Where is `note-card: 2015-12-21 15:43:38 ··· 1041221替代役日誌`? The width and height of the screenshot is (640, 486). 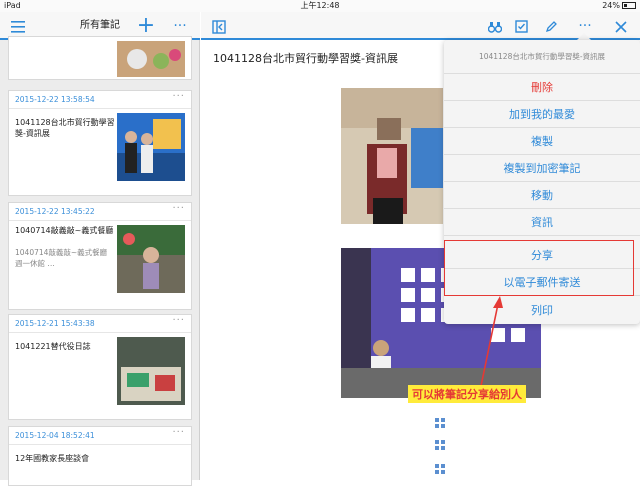
note-card: 2015-12-21 15:43:38 ··· 1041221替代役日誌 is located at coordinates (100, 367).